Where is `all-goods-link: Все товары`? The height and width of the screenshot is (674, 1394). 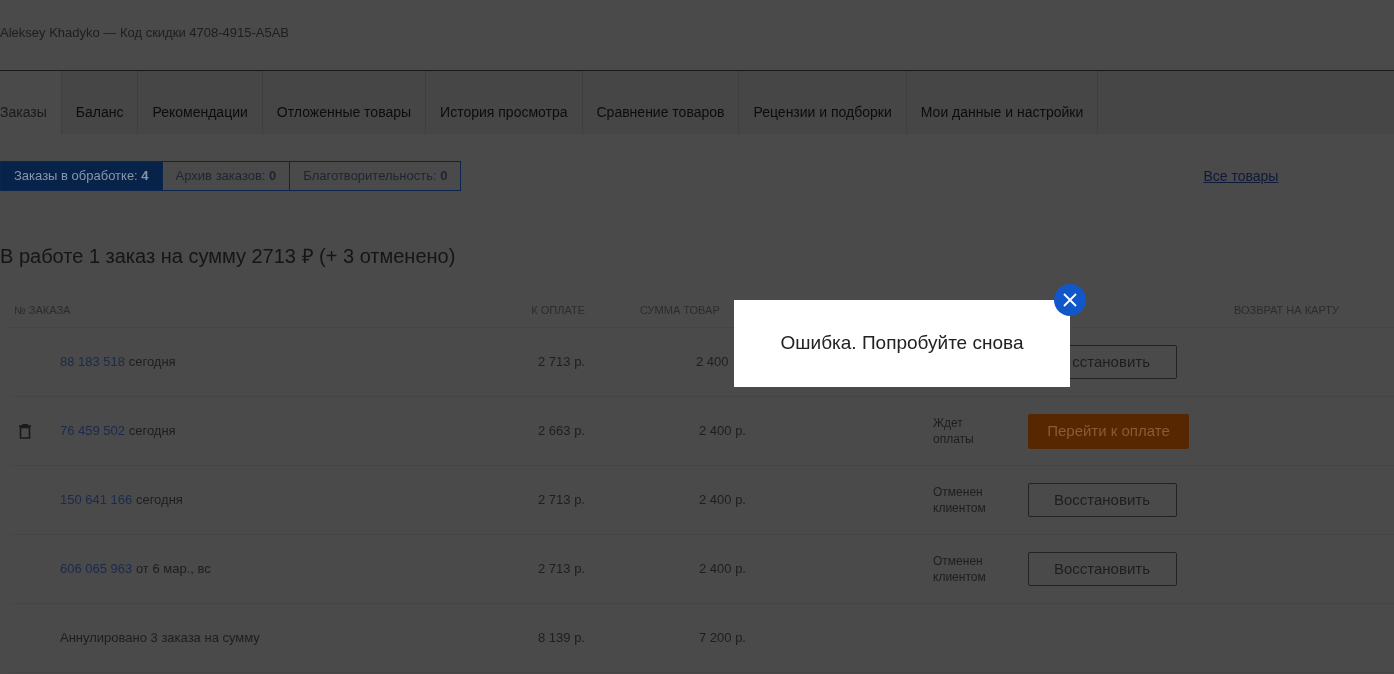
all-goods-link: Все товары is located at coordinates (1241, 176).